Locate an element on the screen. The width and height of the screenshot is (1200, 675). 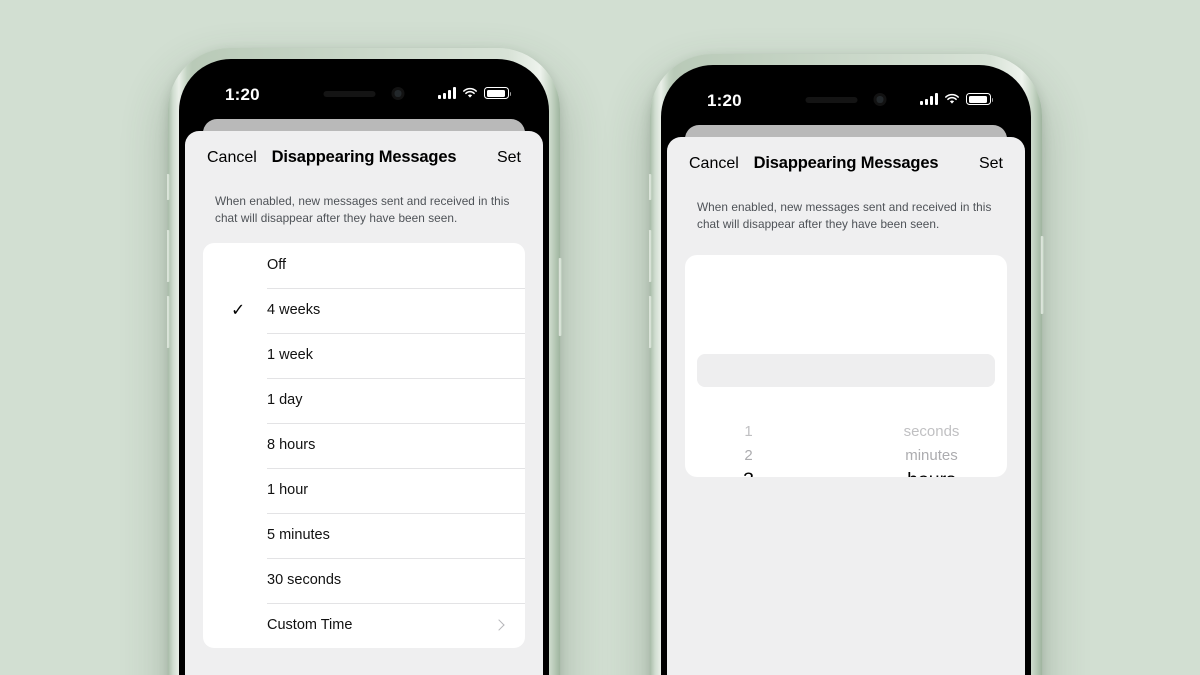
option-row-off: Off is located at coordinates (364, 265).